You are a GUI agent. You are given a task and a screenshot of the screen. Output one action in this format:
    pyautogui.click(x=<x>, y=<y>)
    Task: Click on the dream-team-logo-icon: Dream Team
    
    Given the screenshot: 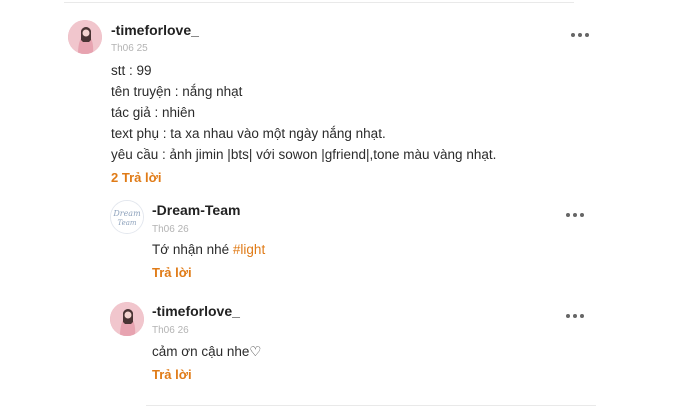 What is the action you would take?
    pyautogui.click(x=127, y=217)
    